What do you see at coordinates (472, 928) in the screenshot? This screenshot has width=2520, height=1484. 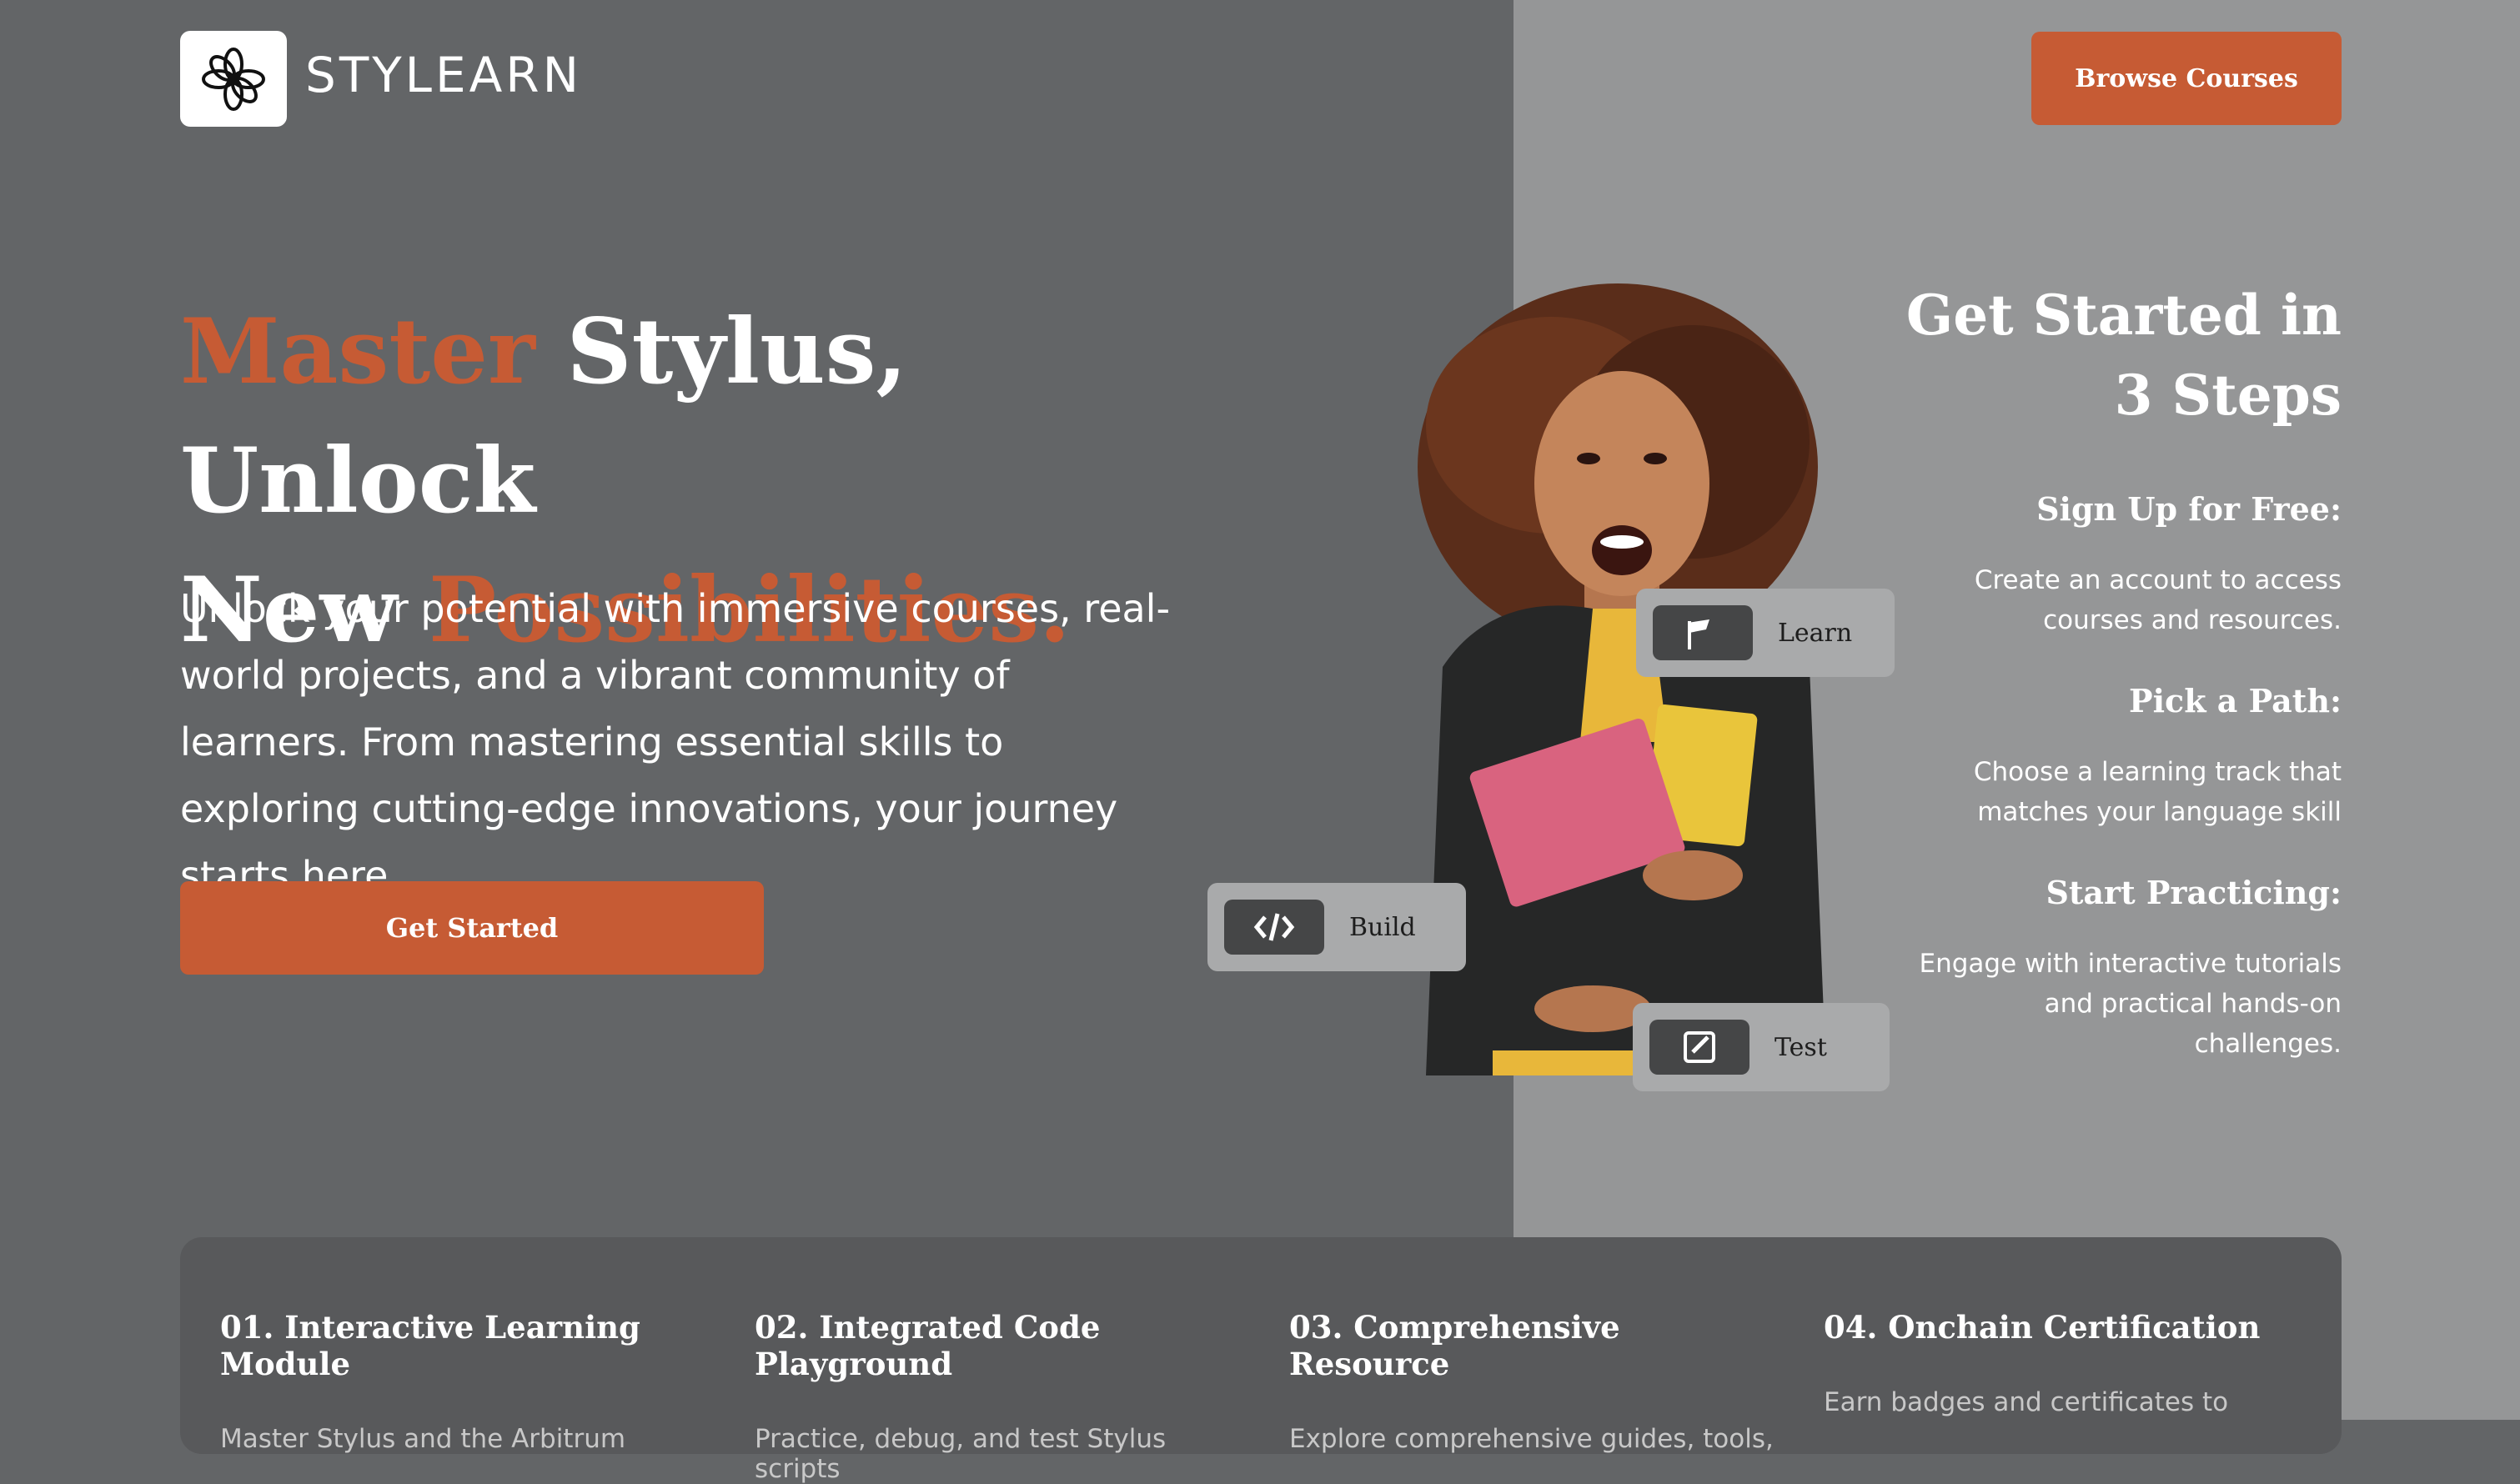 I see `get-started-button: Get Started` at bounding box center [472, 928].